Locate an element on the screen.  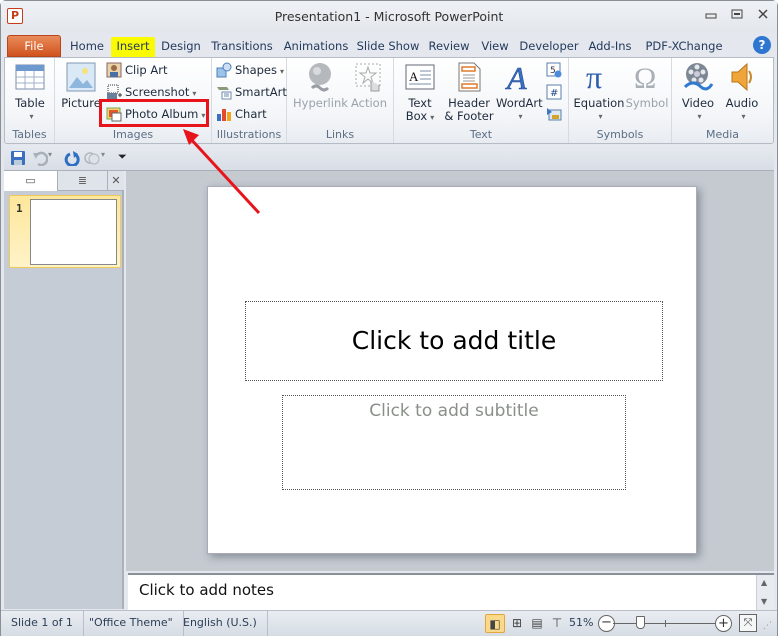
close-button is located at coordinates (763, 16).